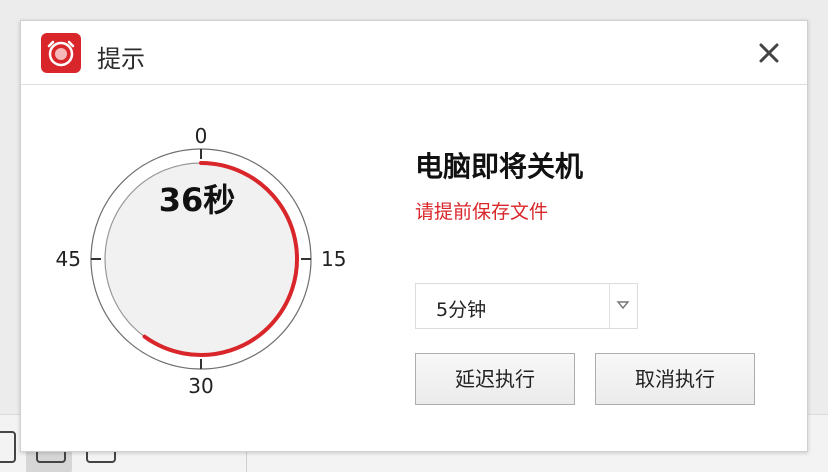 The width and height of the screenshot is (828, 472). I want to click on dialog-title: 提示, so click(121, 59).